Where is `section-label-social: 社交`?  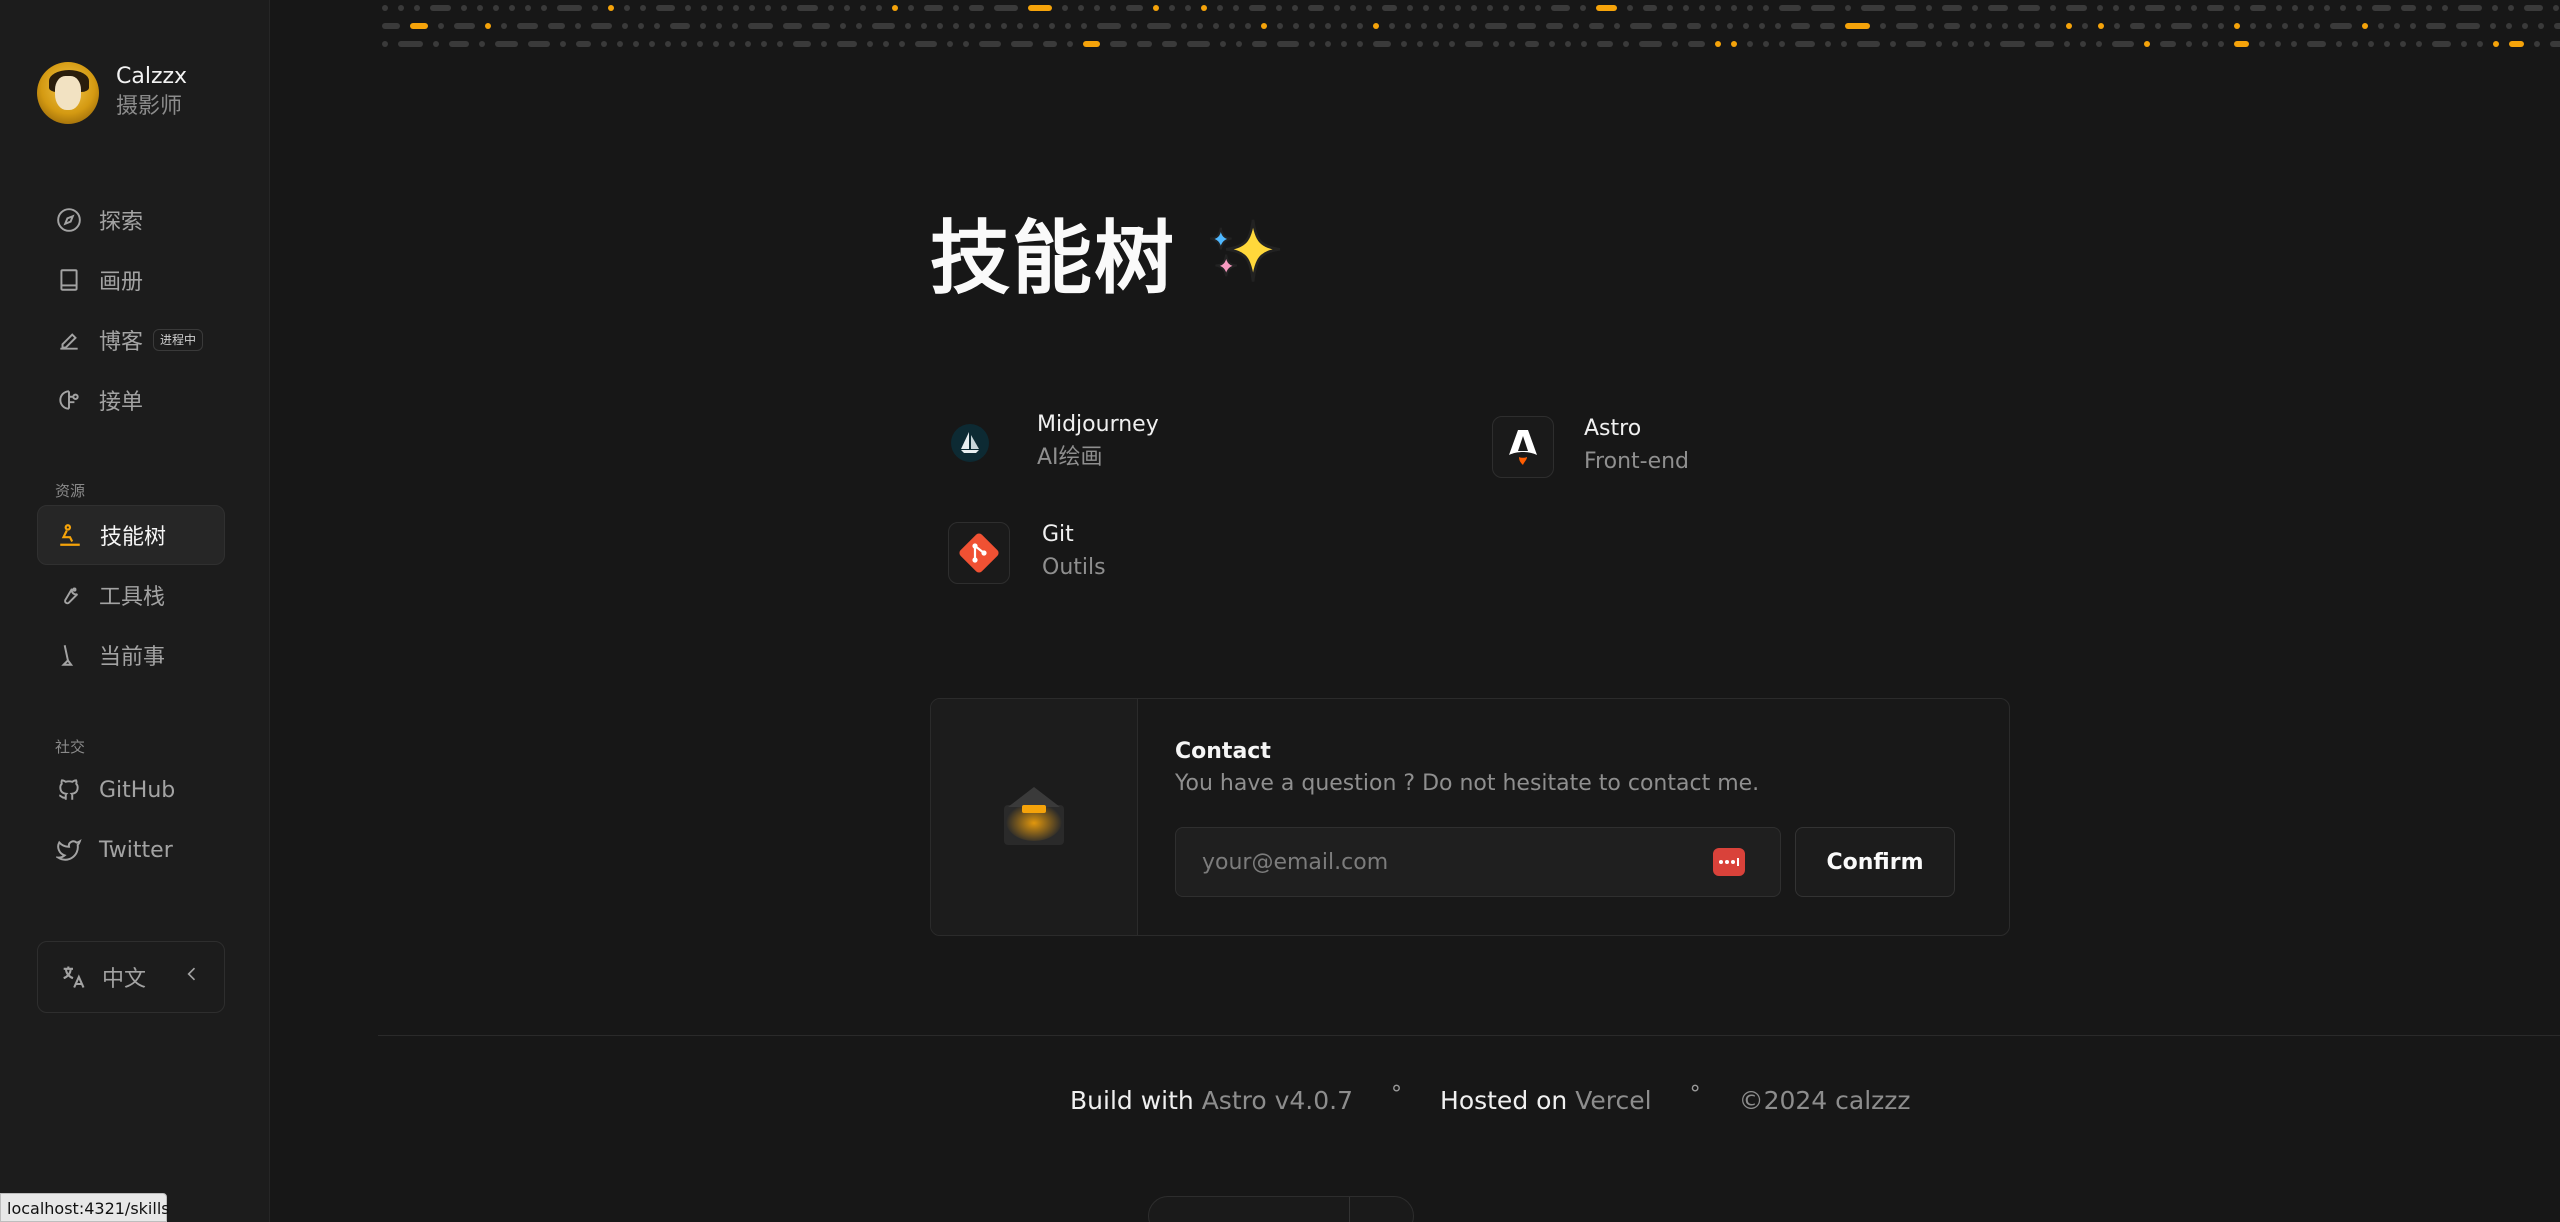
section-label-social: 社交 is located at coordinates (70, 747).